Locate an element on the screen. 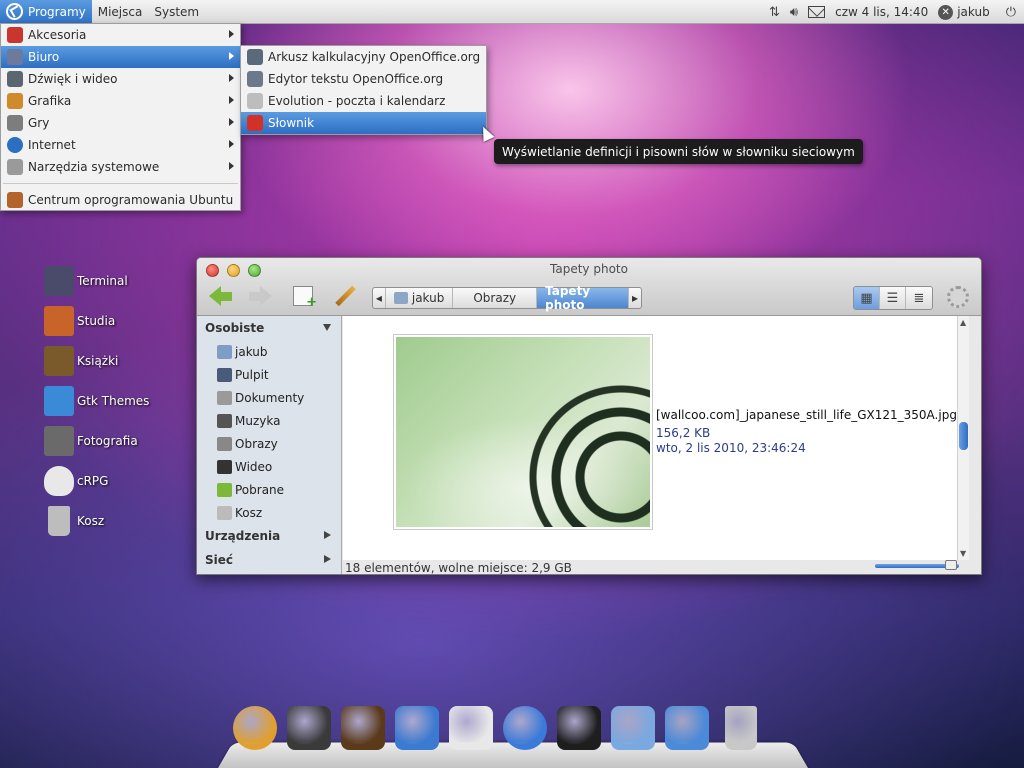  user-menu: ✕ jakub is located at coordinates (964, 12).